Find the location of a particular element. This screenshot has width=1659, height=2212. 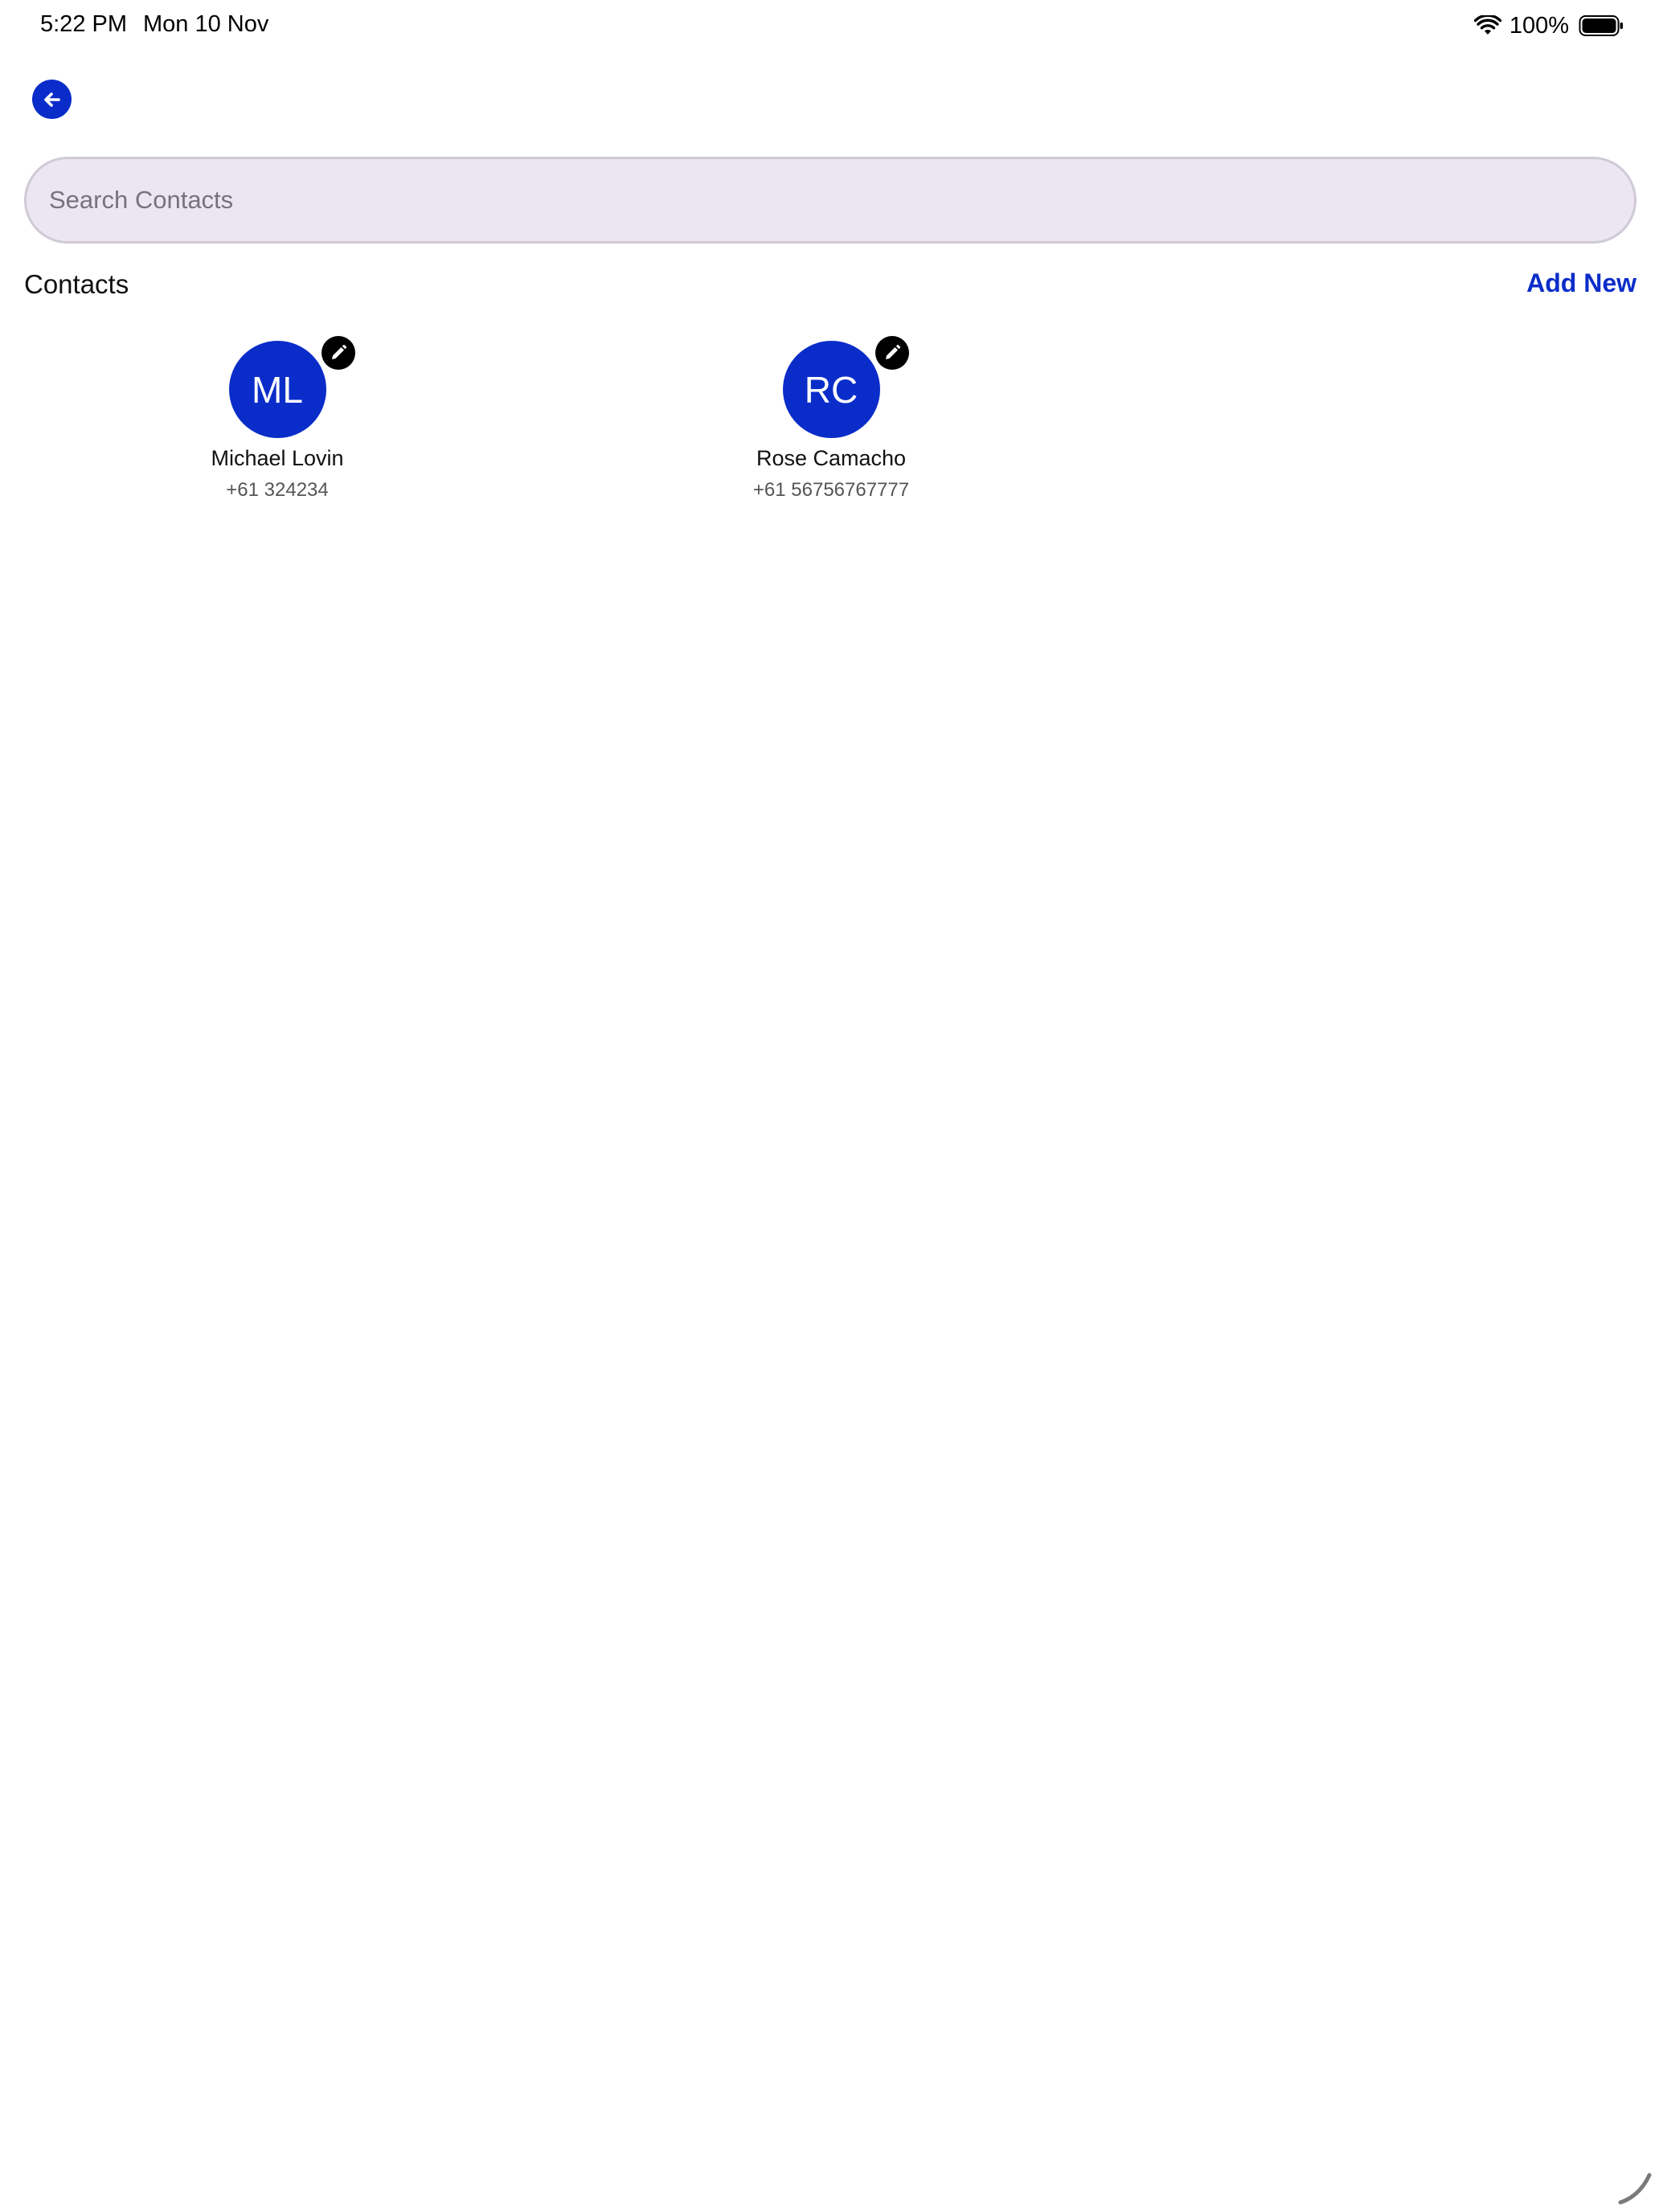

contact-phone: +61 56756767777 is located at coordinates (831, 490).